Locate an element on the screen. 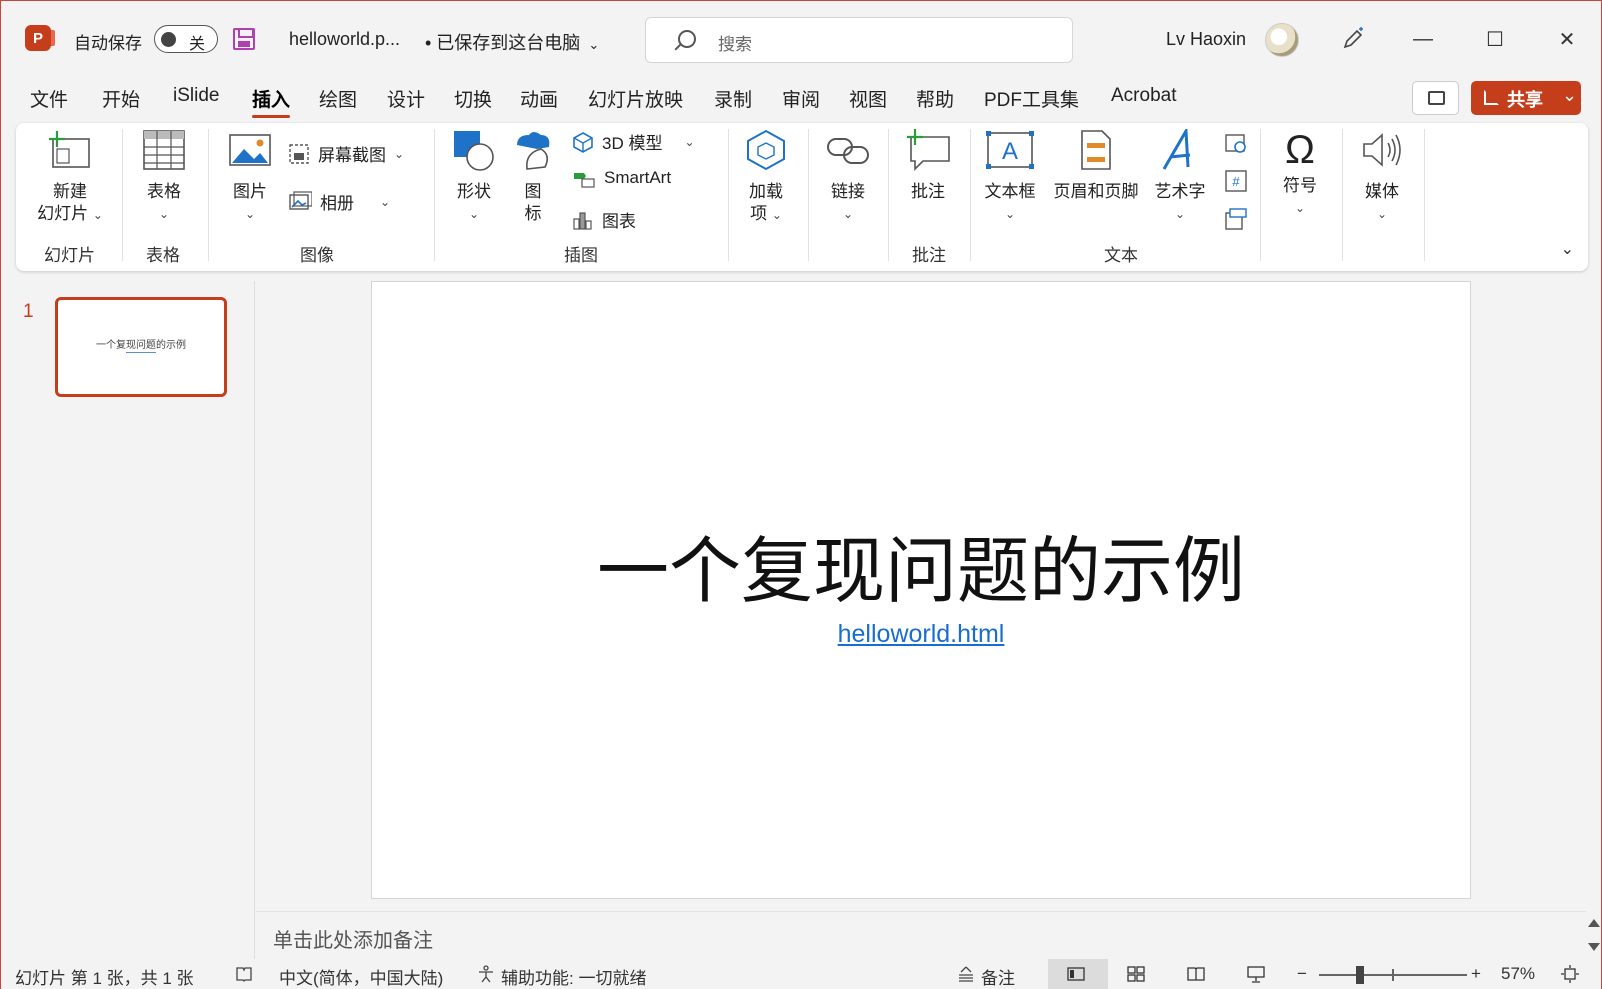 This screenshot has width=1602, height=989. accessibility-status: 辅助功能: 一切就绪 is located at coordinates (573, 976).